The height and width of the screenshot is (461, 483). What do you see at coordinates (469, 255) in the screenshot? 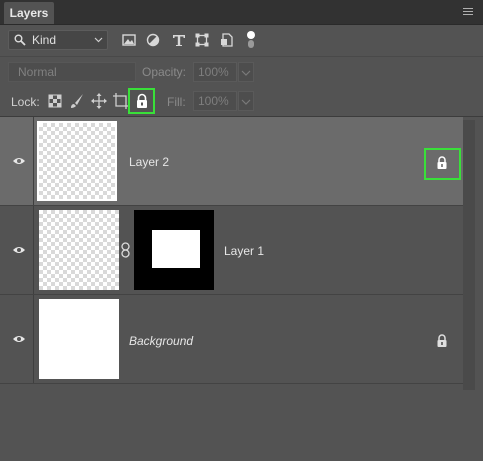
I see `scrollbar-thumb` at bounding box center [469, 255].